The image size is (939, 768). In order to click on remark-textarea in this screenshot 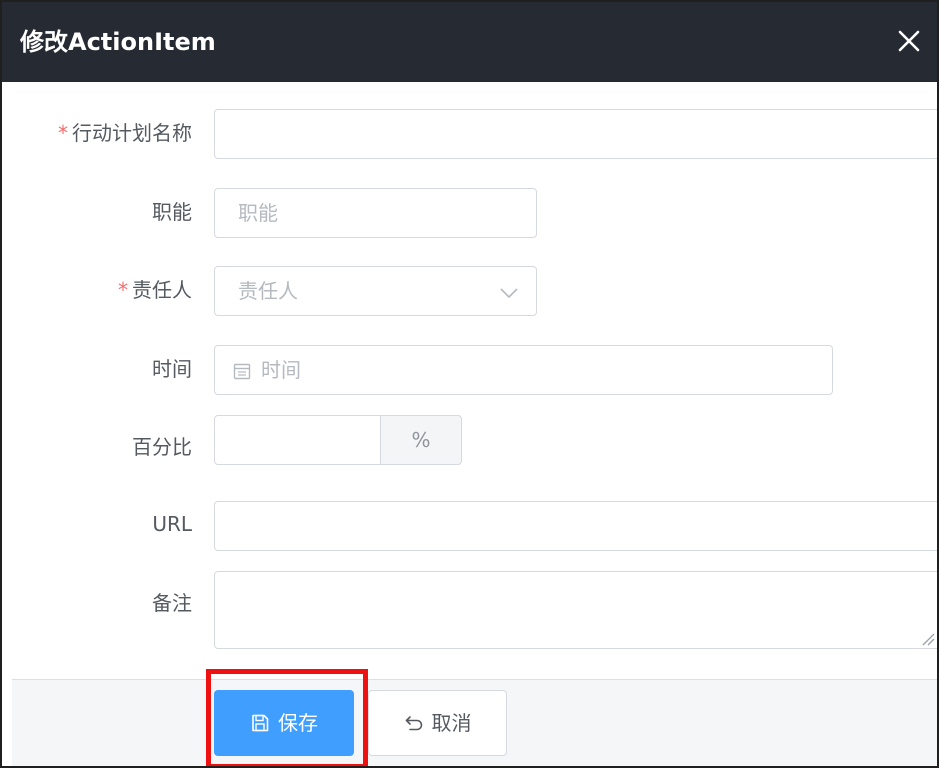, I will do `click(575, 610)`.